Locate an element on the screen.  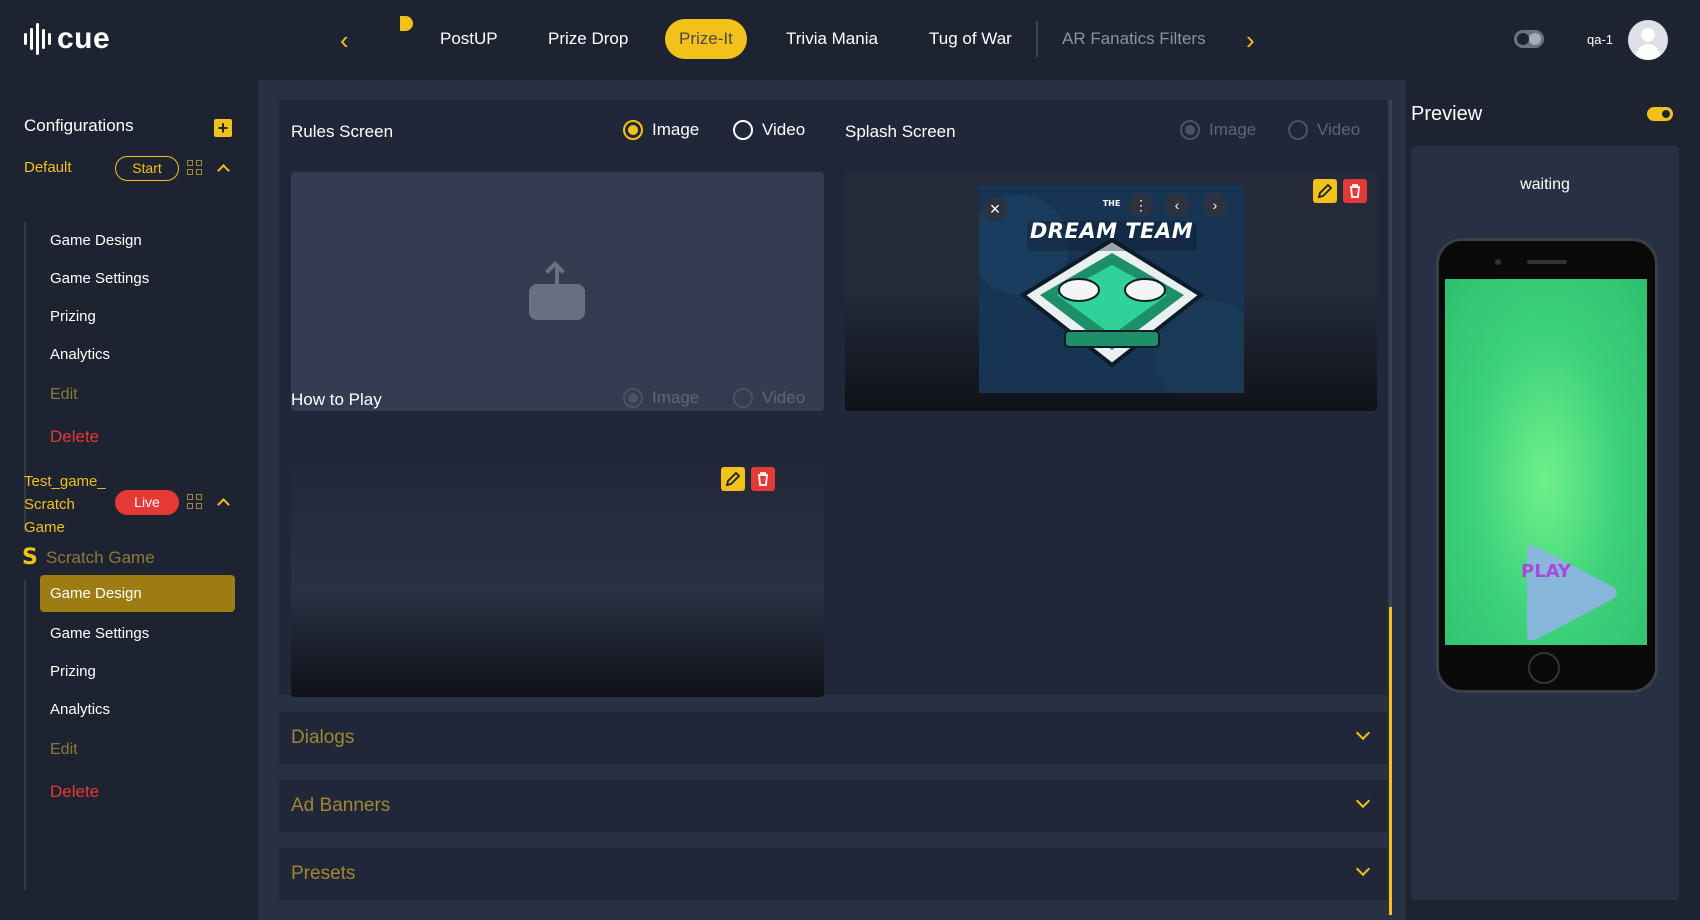
config-name-line: Test_game_ is located at coordinates (65, 481).